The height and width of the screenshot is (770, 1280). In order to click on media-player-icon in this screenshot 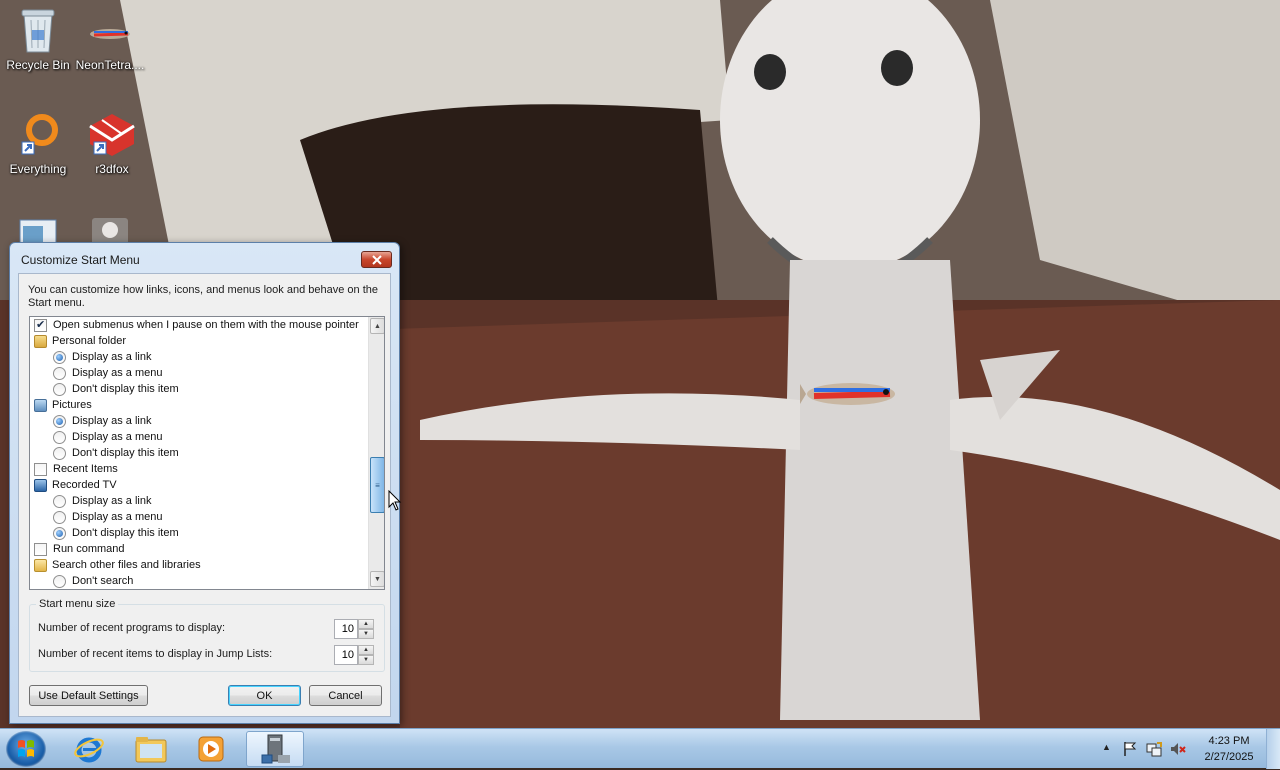, I will do `click(211, 749)`.